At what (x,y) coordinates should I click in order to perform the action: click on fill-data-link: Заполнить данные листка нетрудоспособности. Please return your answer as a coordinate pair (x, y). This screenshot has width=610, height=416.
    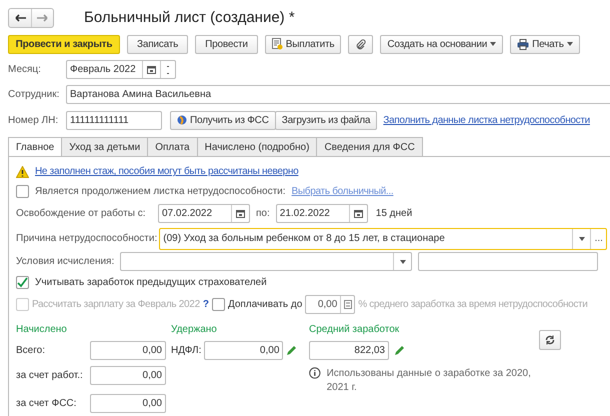
    Looking at the image, I should click on (486, 120).